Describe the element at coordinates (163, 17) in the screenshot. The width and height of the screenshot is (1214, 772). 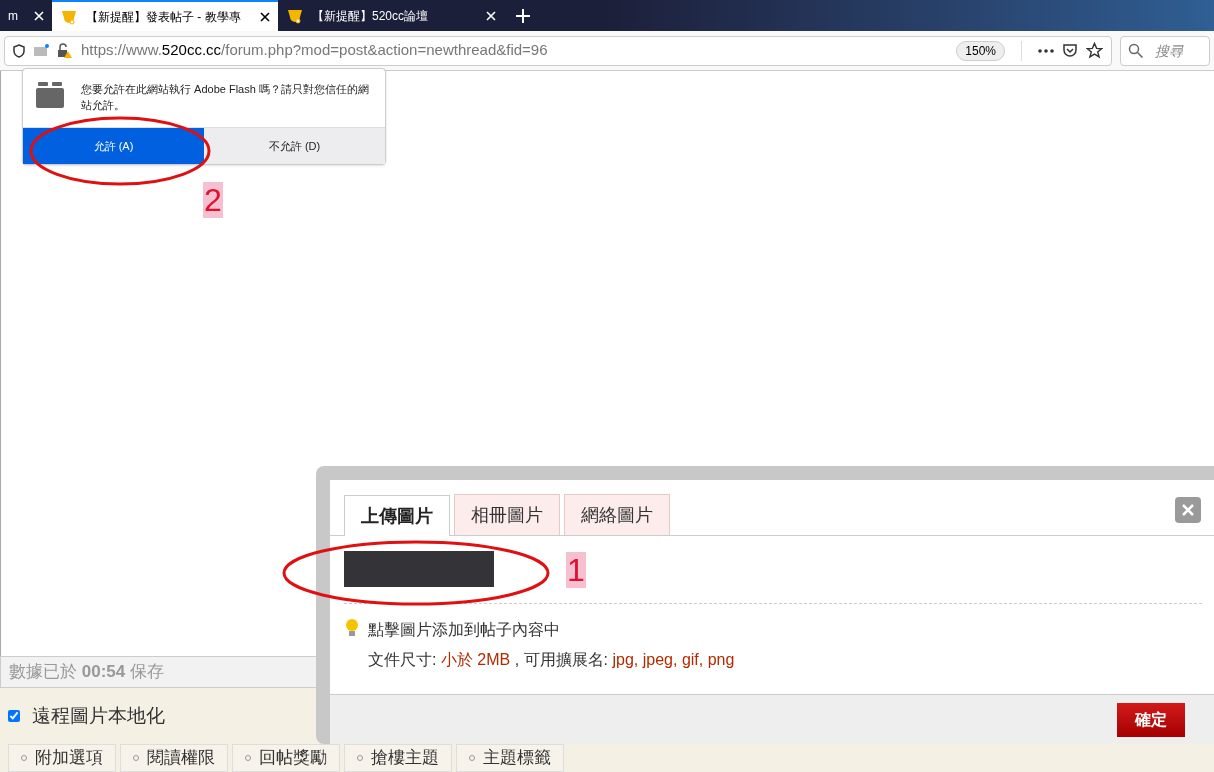
I see `tab-title: 【新提醒】發表帖子 - 教學專` at that location.